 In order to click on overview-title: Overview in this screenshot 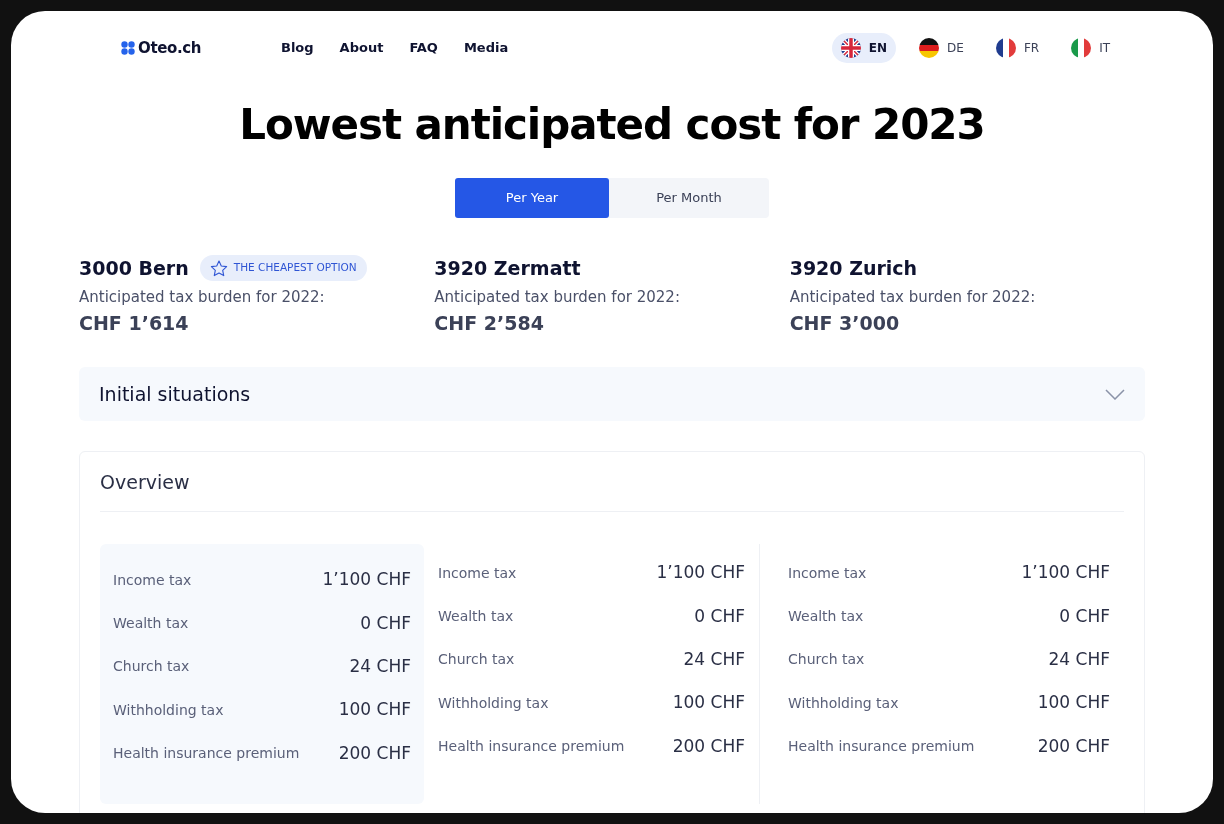, I will do `click(612, 490)`.